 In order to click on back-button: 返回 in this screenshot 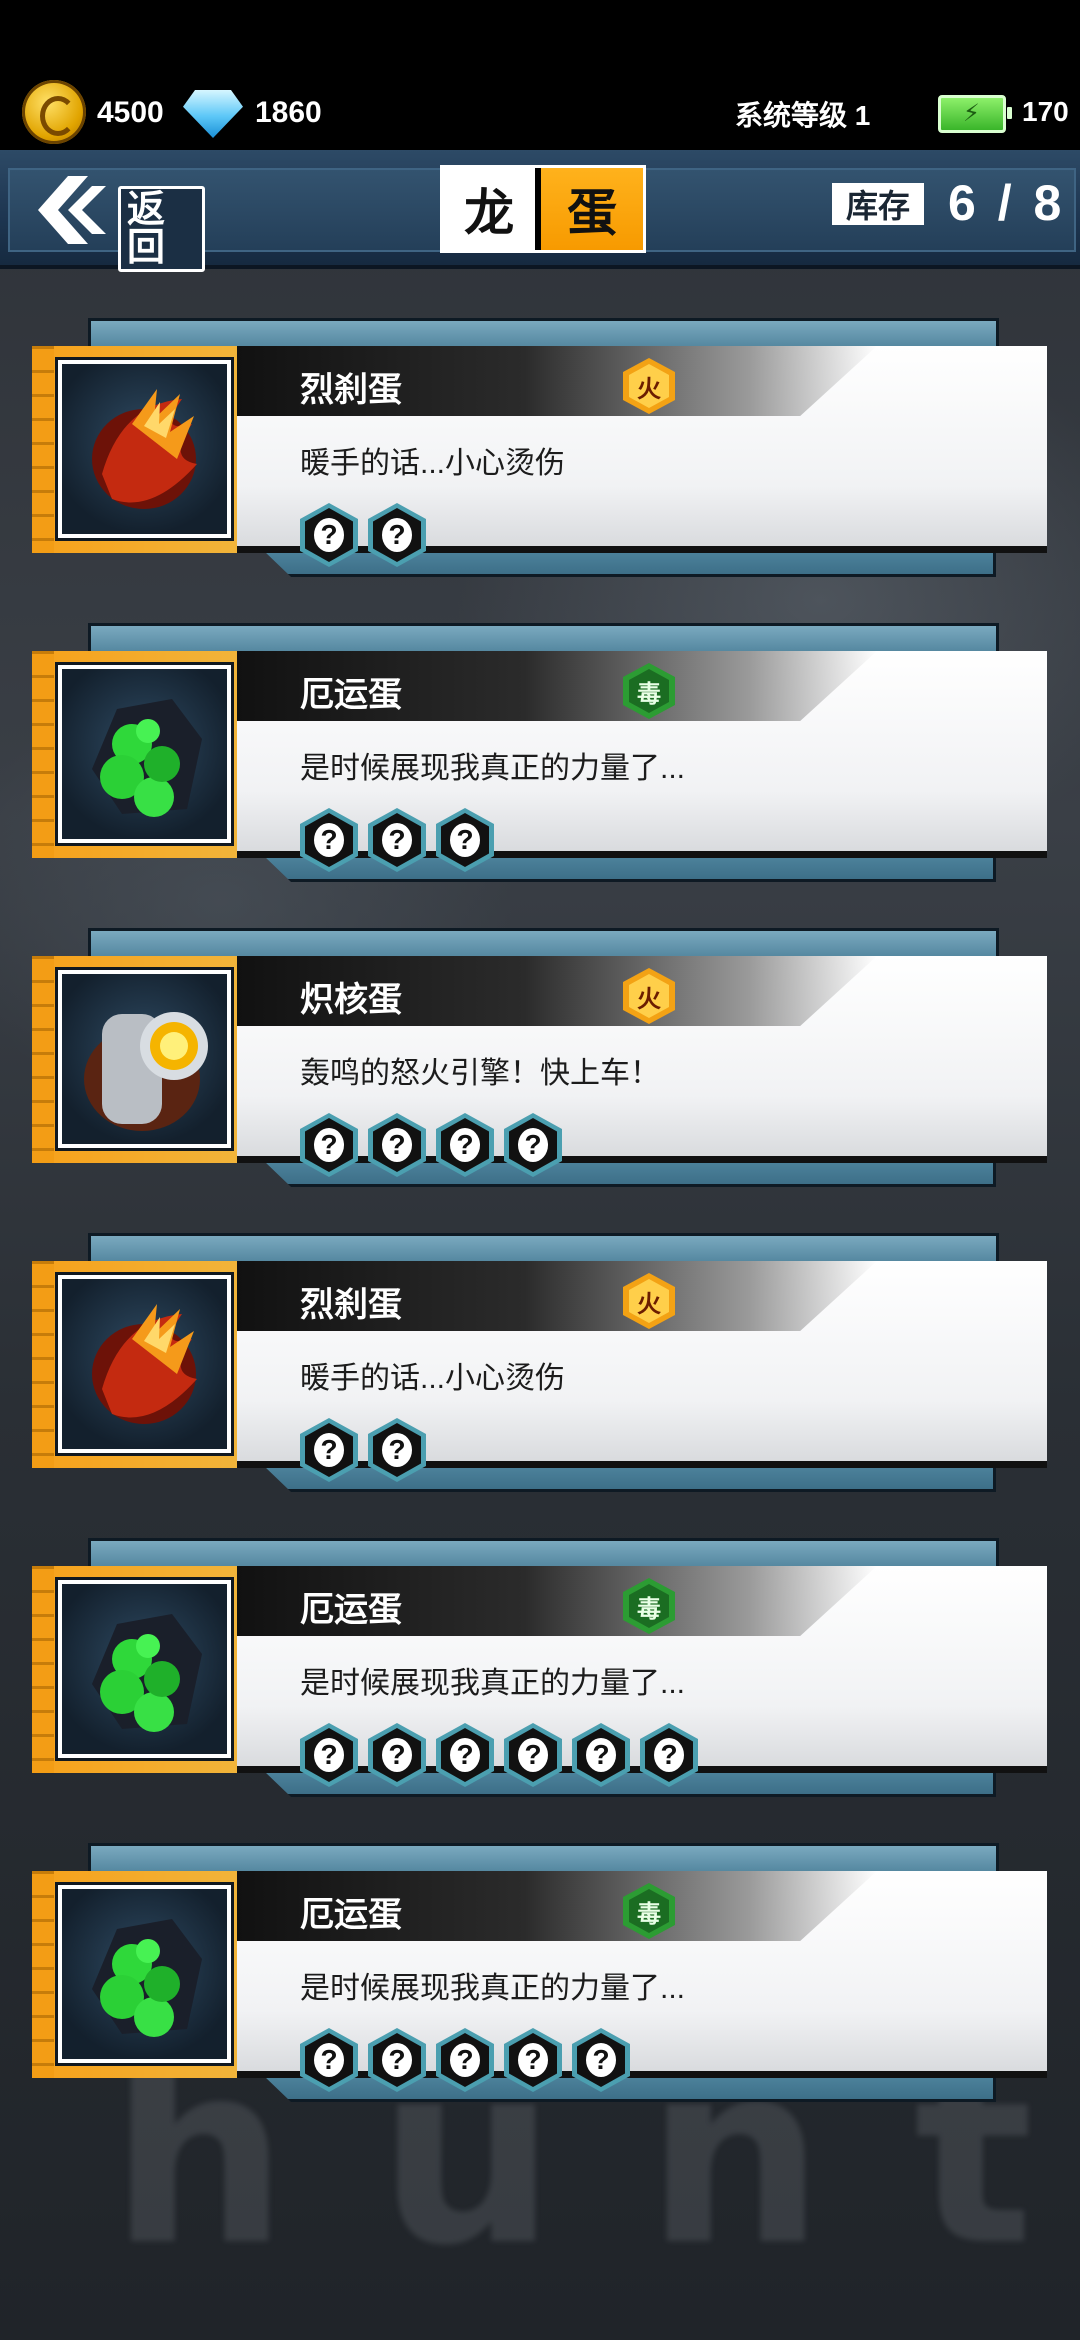, I will do `click(117, 222)`.